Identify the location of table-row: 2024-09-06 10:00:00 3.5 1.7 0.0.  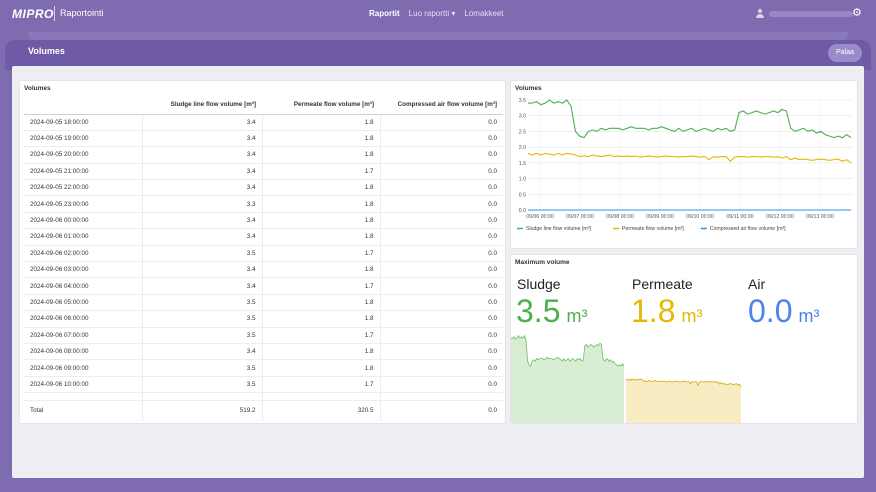
(263, 385).